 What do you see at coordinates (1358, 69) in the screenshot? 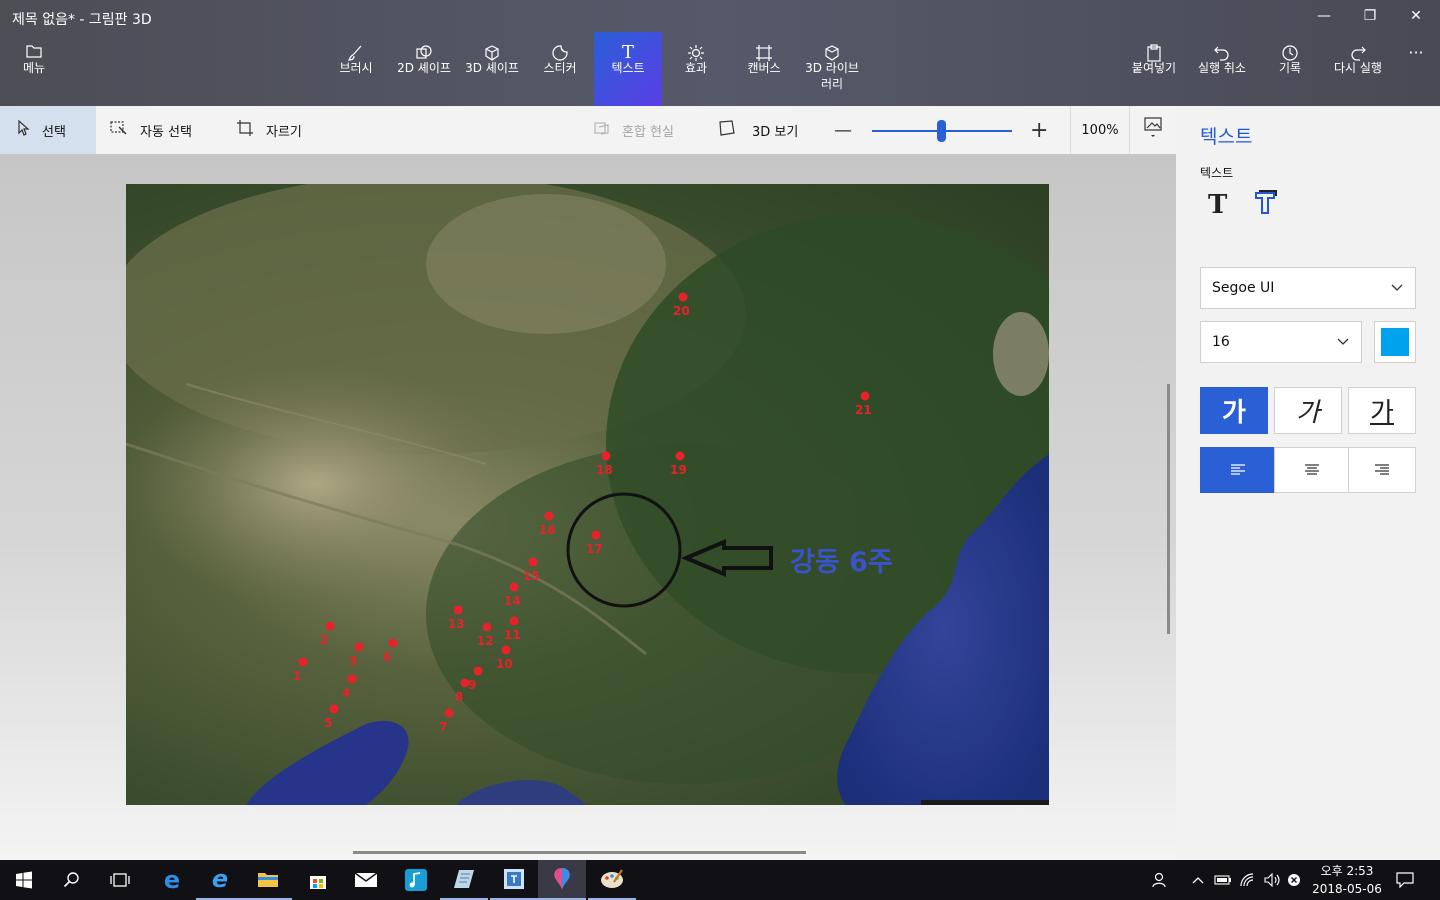
I see `redo-button: 다시 실행` at bounding box center [1358, 69].